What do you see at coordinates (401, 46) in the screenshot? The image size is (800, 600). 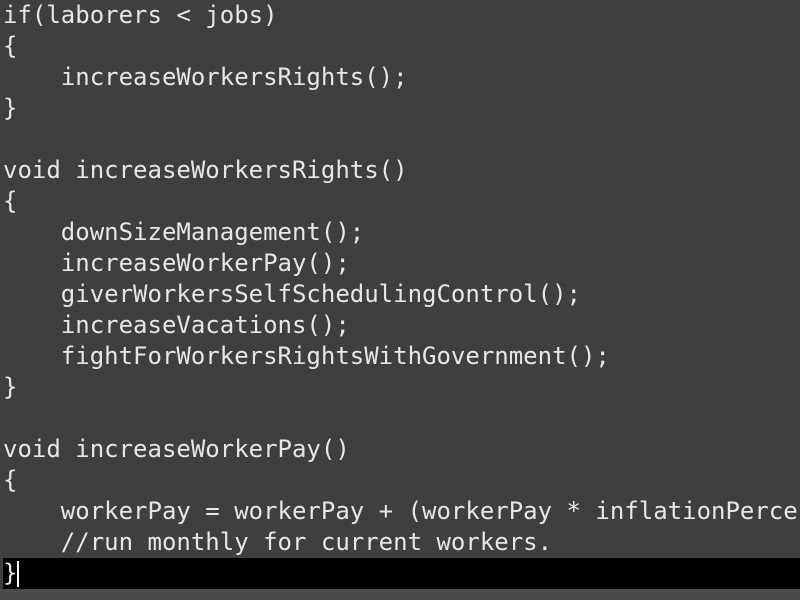 I see `code-line-2: {` at bounding box center [401, 46].